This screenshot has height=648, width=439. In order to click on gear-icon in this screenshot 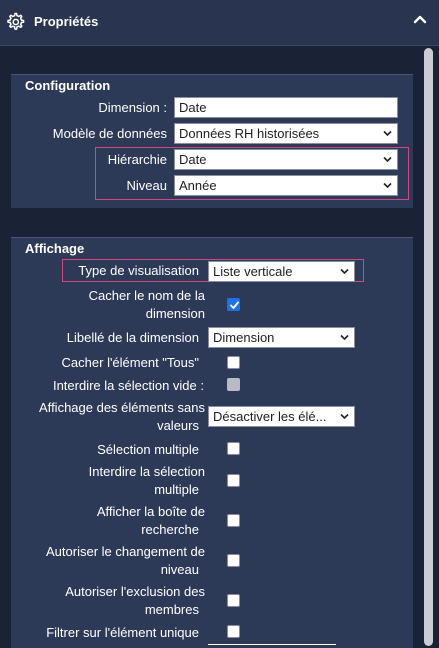, I will do `click(16, 21)`.